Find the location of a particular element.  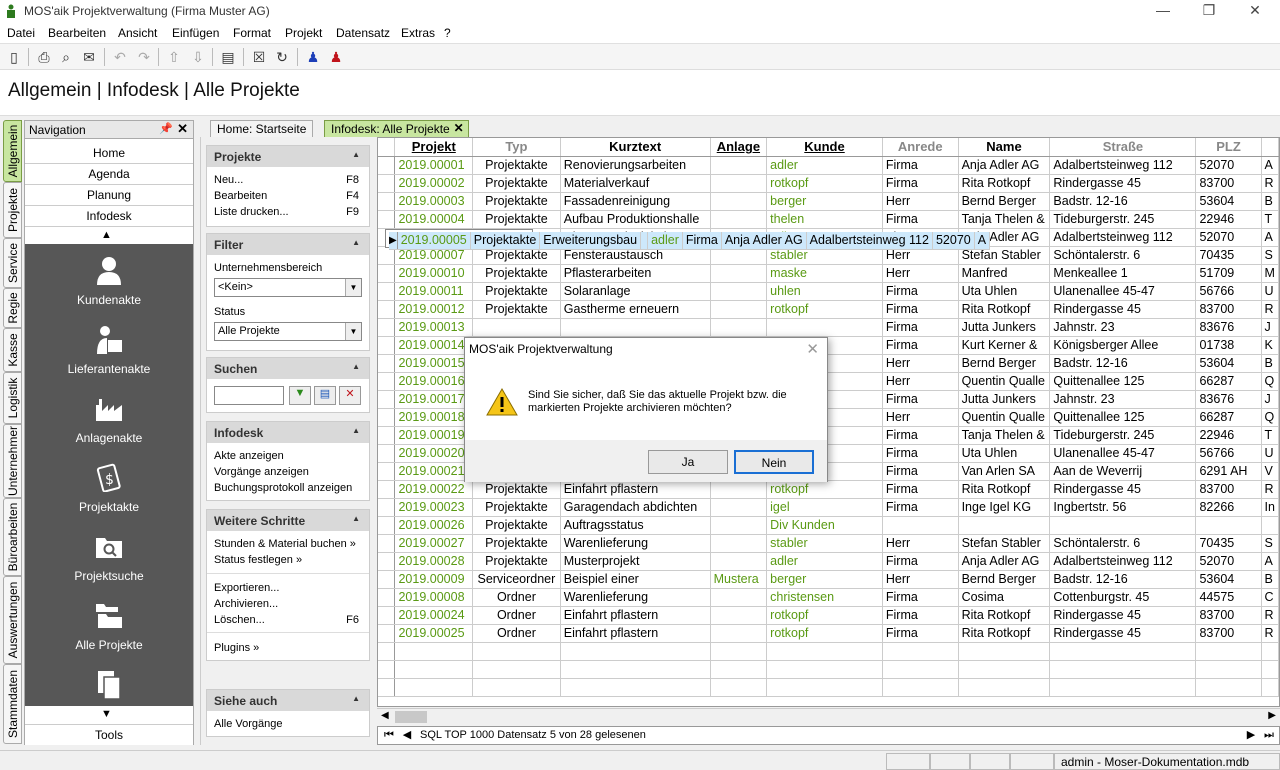

cell-name: Jutta Junkers is located at coordinates (1004, 327).